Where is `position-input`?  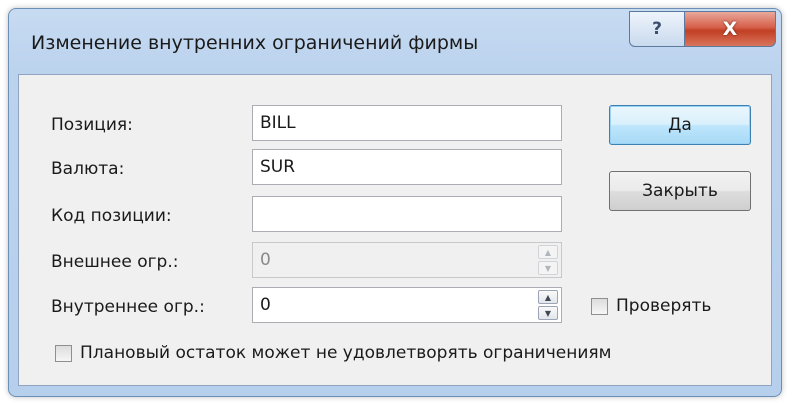
position-input is located at coordinates (407, 123).